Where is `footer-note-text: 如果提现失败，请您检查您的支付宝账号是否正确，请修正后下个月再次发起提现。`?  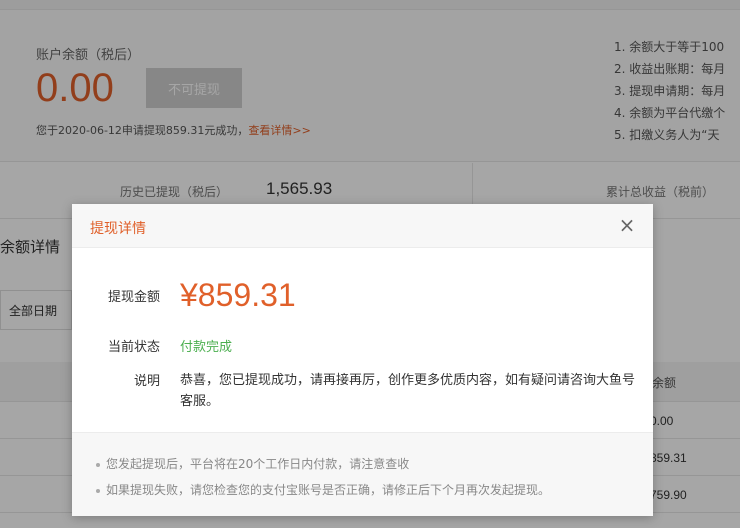
footer-note-text: 如果提现失败，请您检查您的支付宝账号是否正确，请修正后下个月再次发起提现。 is located at coordinates (328, 490).